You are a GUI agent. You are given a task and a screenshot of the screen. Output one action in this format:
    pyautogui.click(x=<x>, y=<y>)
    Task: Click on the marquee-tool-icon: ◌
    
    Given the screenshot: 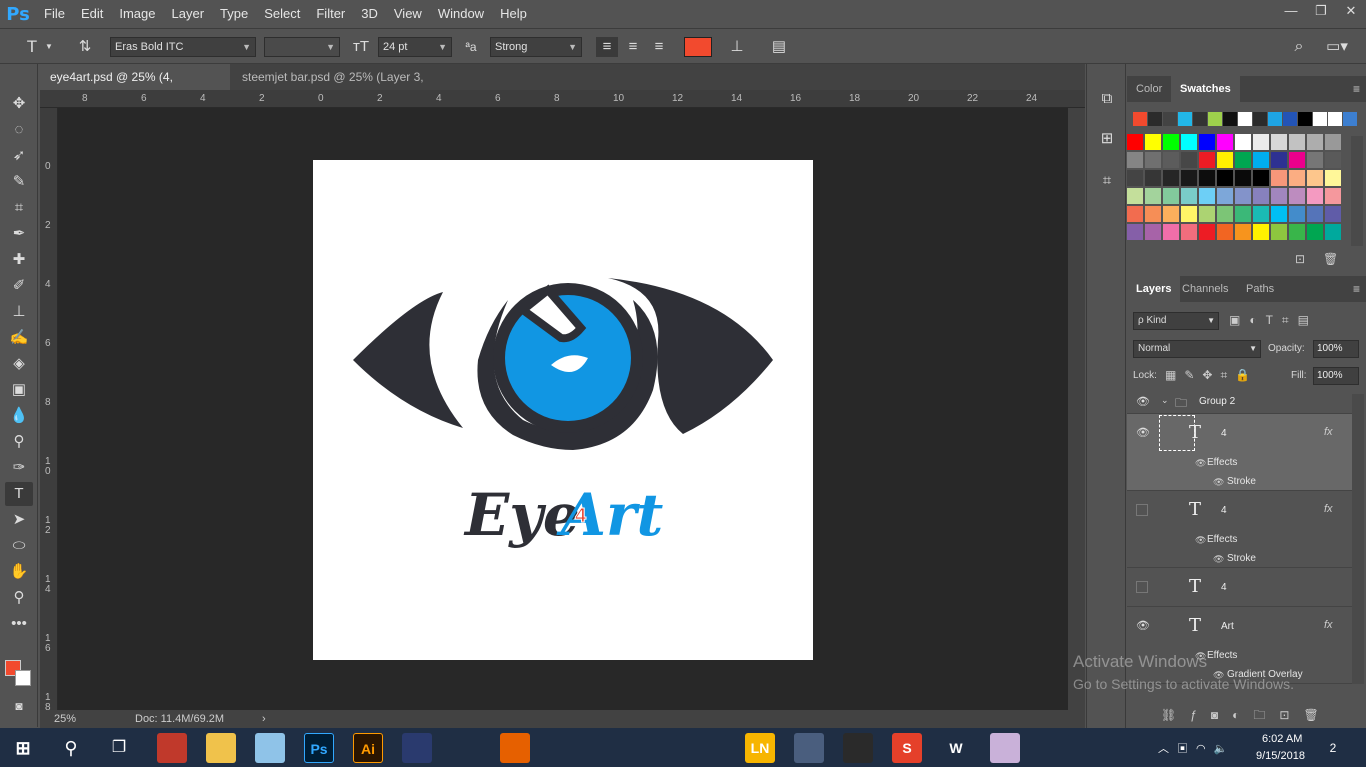 What is the action you would take?
    pyautogui.click(x=19, y=130)
    